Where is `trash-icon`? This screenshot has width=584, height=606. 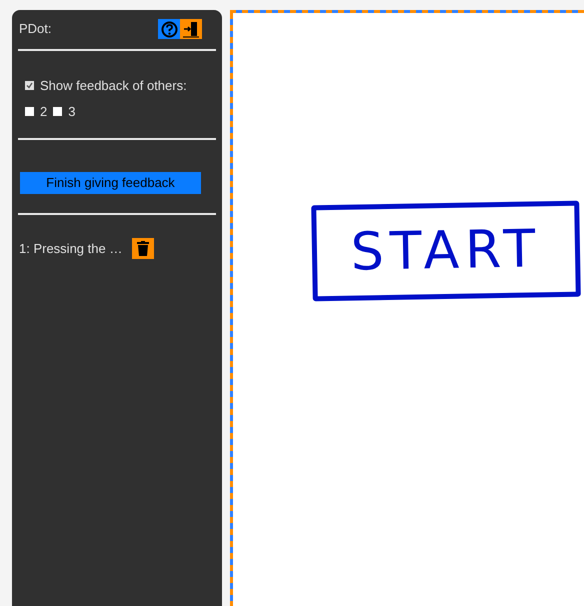 trash-icon is located at coordinates (143, 248).